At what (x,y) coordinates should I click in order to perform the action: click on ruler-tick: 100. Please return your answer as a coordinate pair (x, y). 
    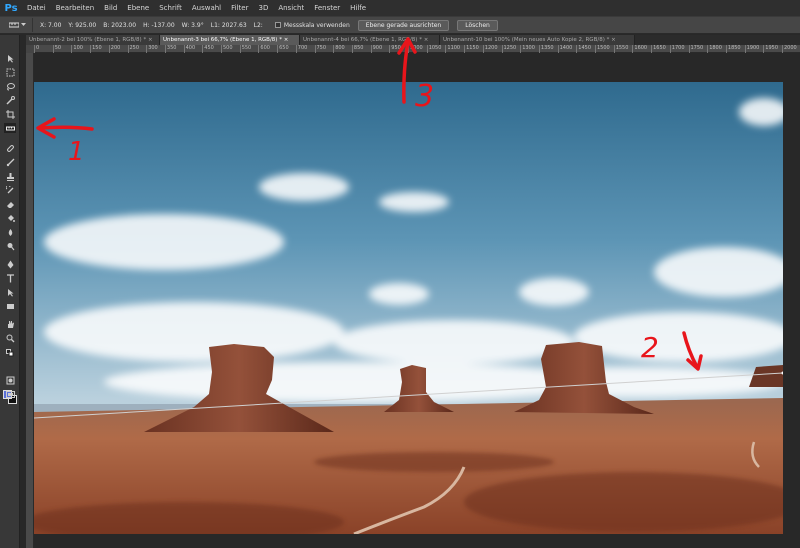
    Looking at the image, I should click on (77, 49).